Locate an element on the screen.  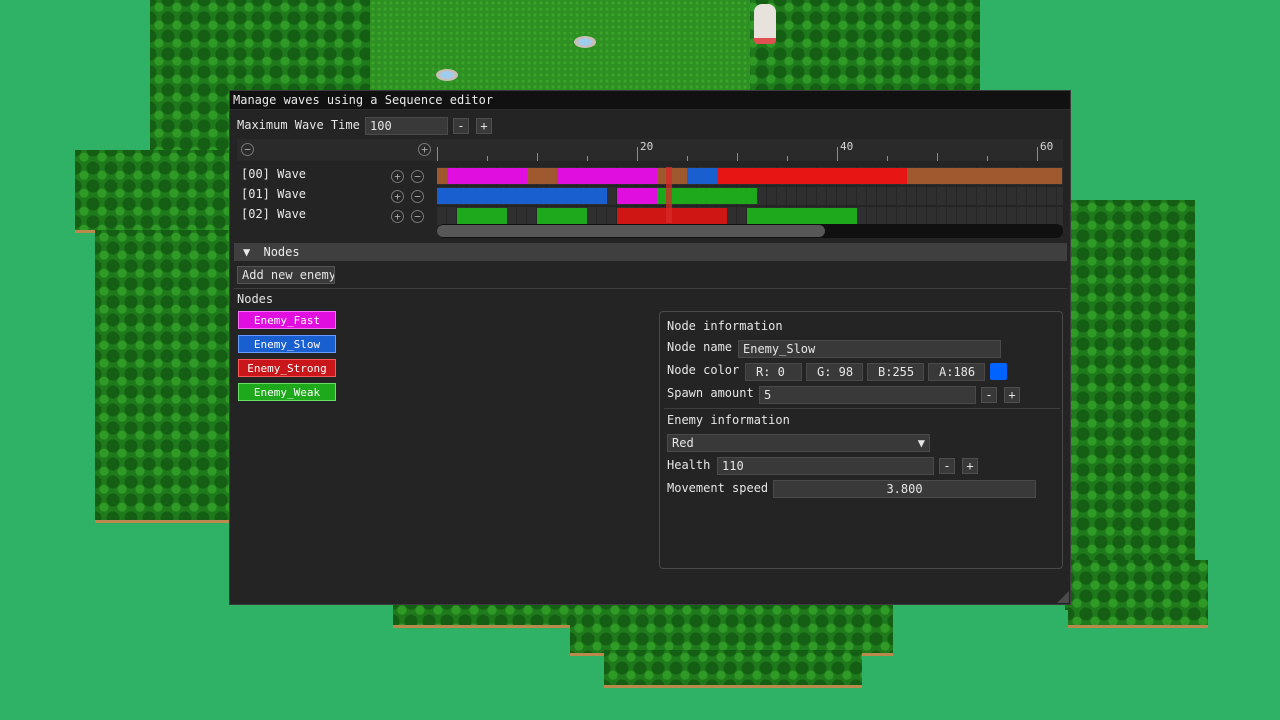
spawn-decrement-button: - is located at coordinates (989, 395).